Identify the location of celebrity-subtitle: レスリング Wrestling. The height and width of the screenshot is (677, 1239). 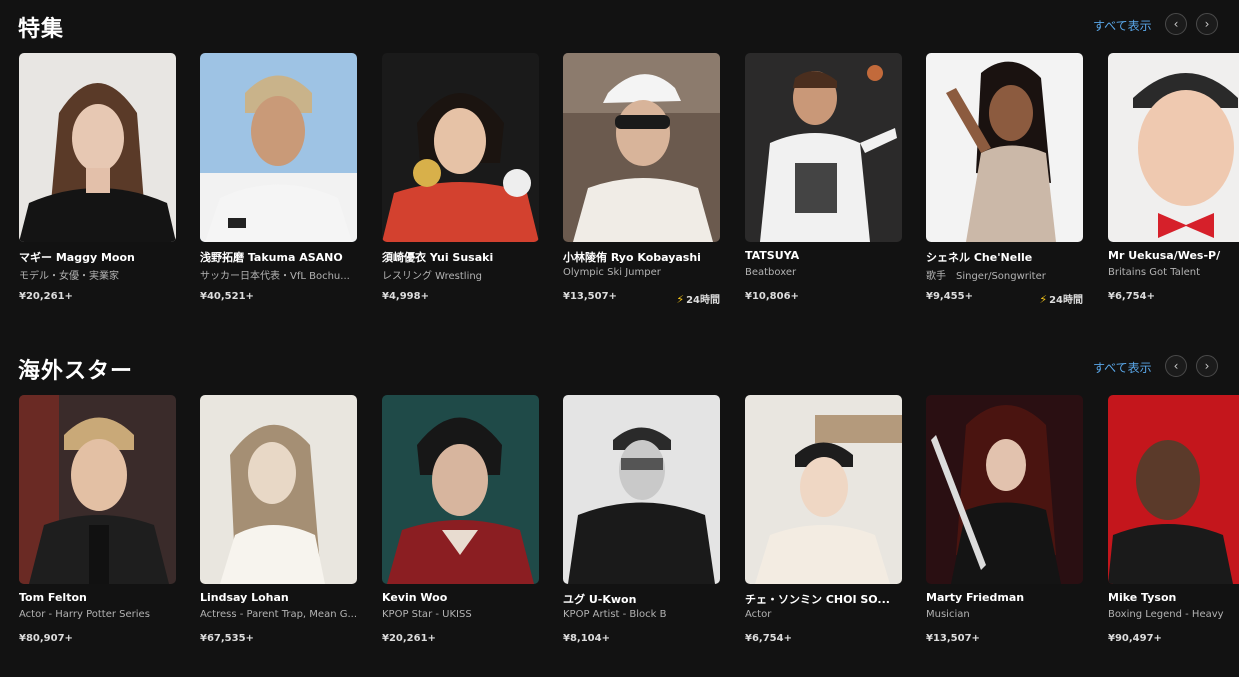
(432, 276).